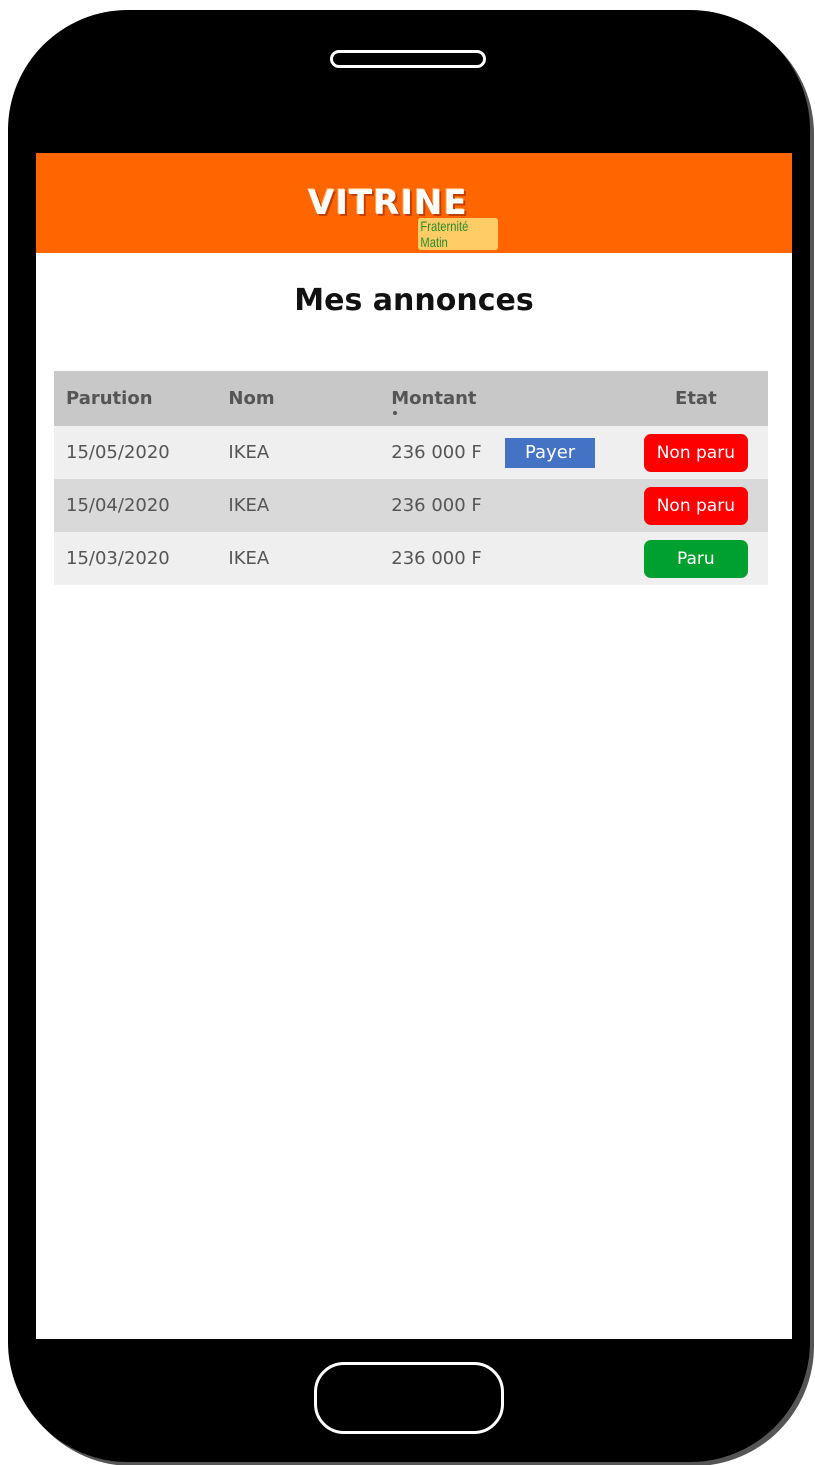 The image size is (815, 1465). Describe the element at coordinates (458, 234) in the screenshot. I see `logo-subtitle: Fraternité Matin` at that location.